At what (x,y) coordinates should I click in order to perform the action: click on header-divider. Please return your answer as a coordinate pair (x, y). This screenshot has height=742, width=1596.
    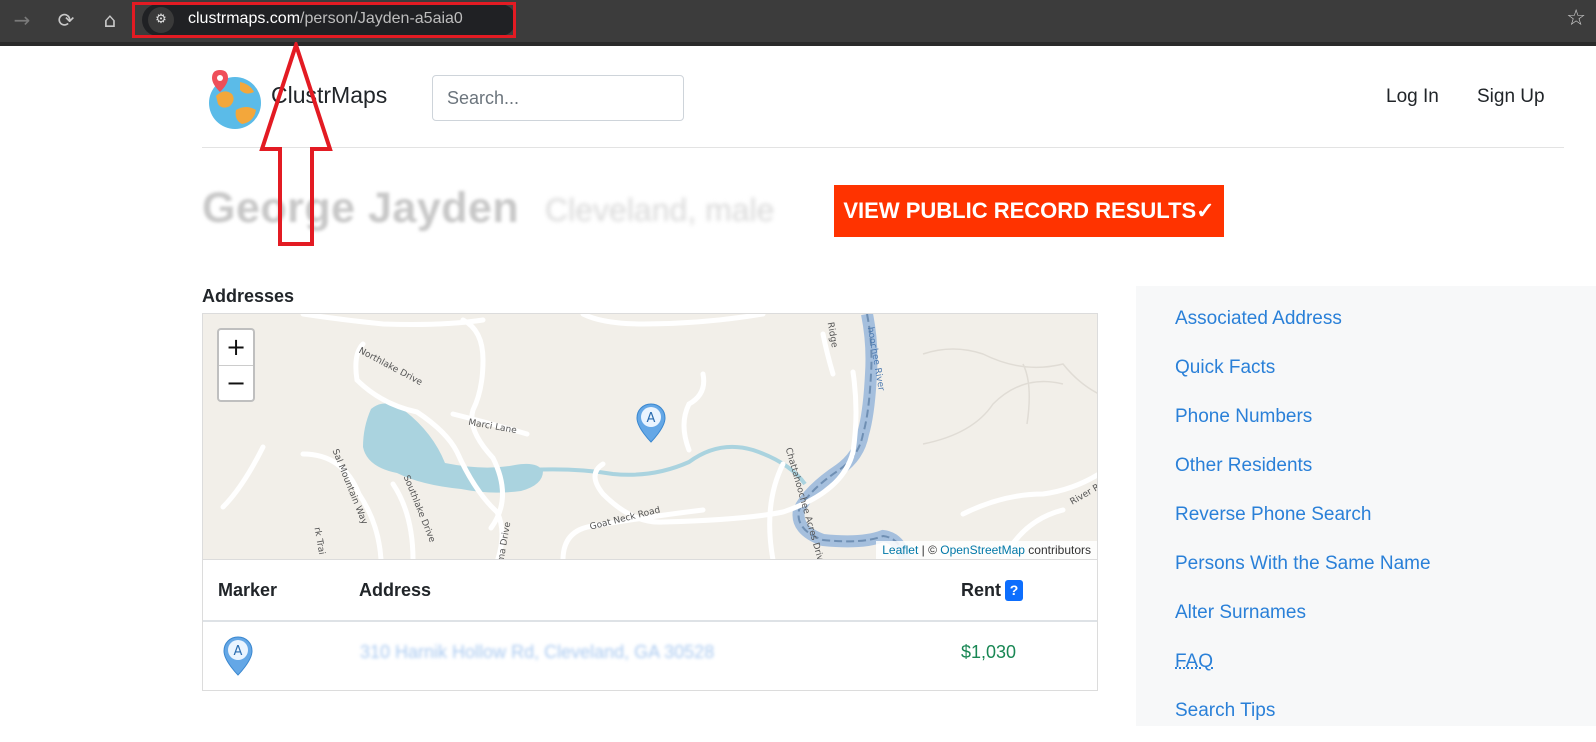
    Looking at the image, I should click on (883, 147).